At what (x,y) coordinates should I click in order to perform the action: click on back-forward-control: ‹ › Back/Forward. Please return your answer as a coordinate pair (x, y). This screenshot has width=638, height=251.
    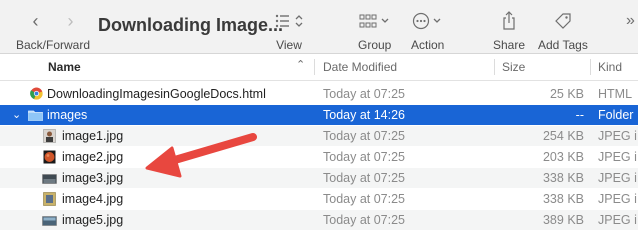
    Looking at the image, I should click on (53, 31).